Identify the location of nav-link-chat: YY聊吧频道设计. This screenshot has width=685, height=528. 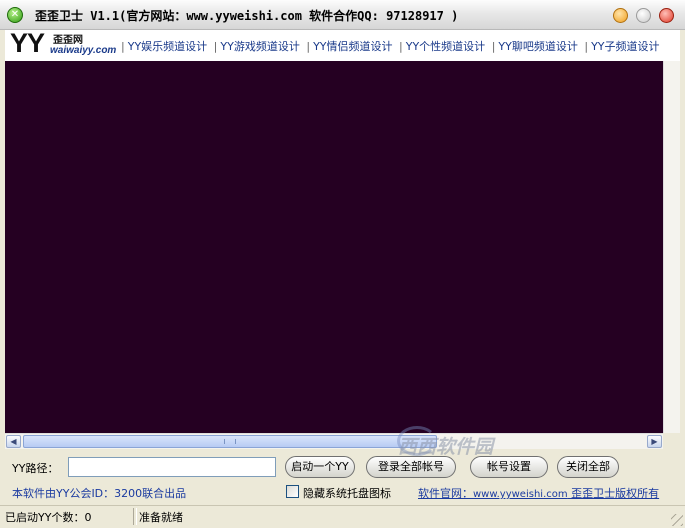
(537, 46).